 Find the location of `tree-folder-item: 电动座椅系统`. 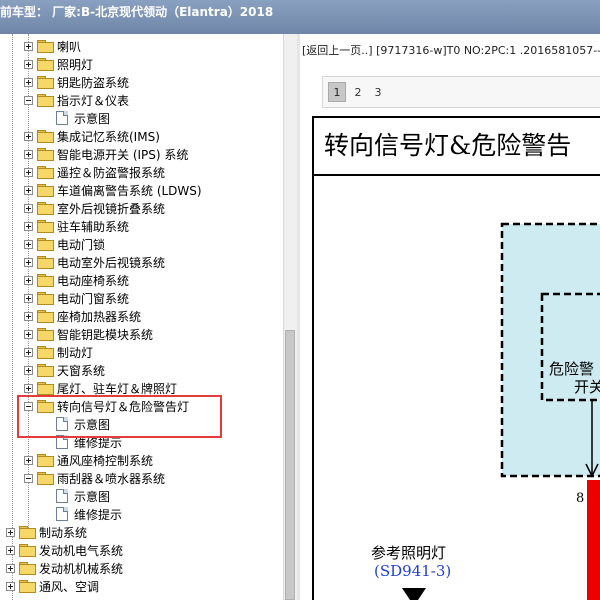

tree-folder-item: 电动座椅系统 is located at coordinates (76, 280).